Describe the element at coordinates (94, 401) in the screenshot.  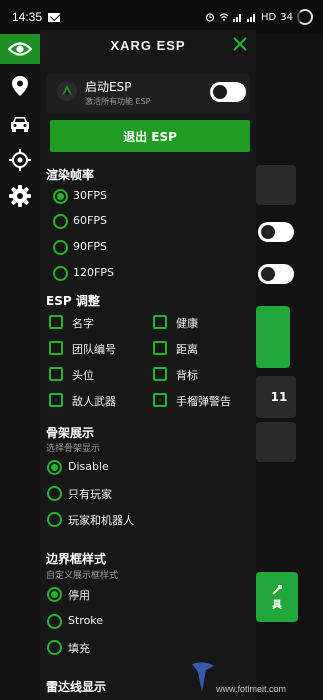
I see `label-enemy-weapon: 敌人武器` at that location.